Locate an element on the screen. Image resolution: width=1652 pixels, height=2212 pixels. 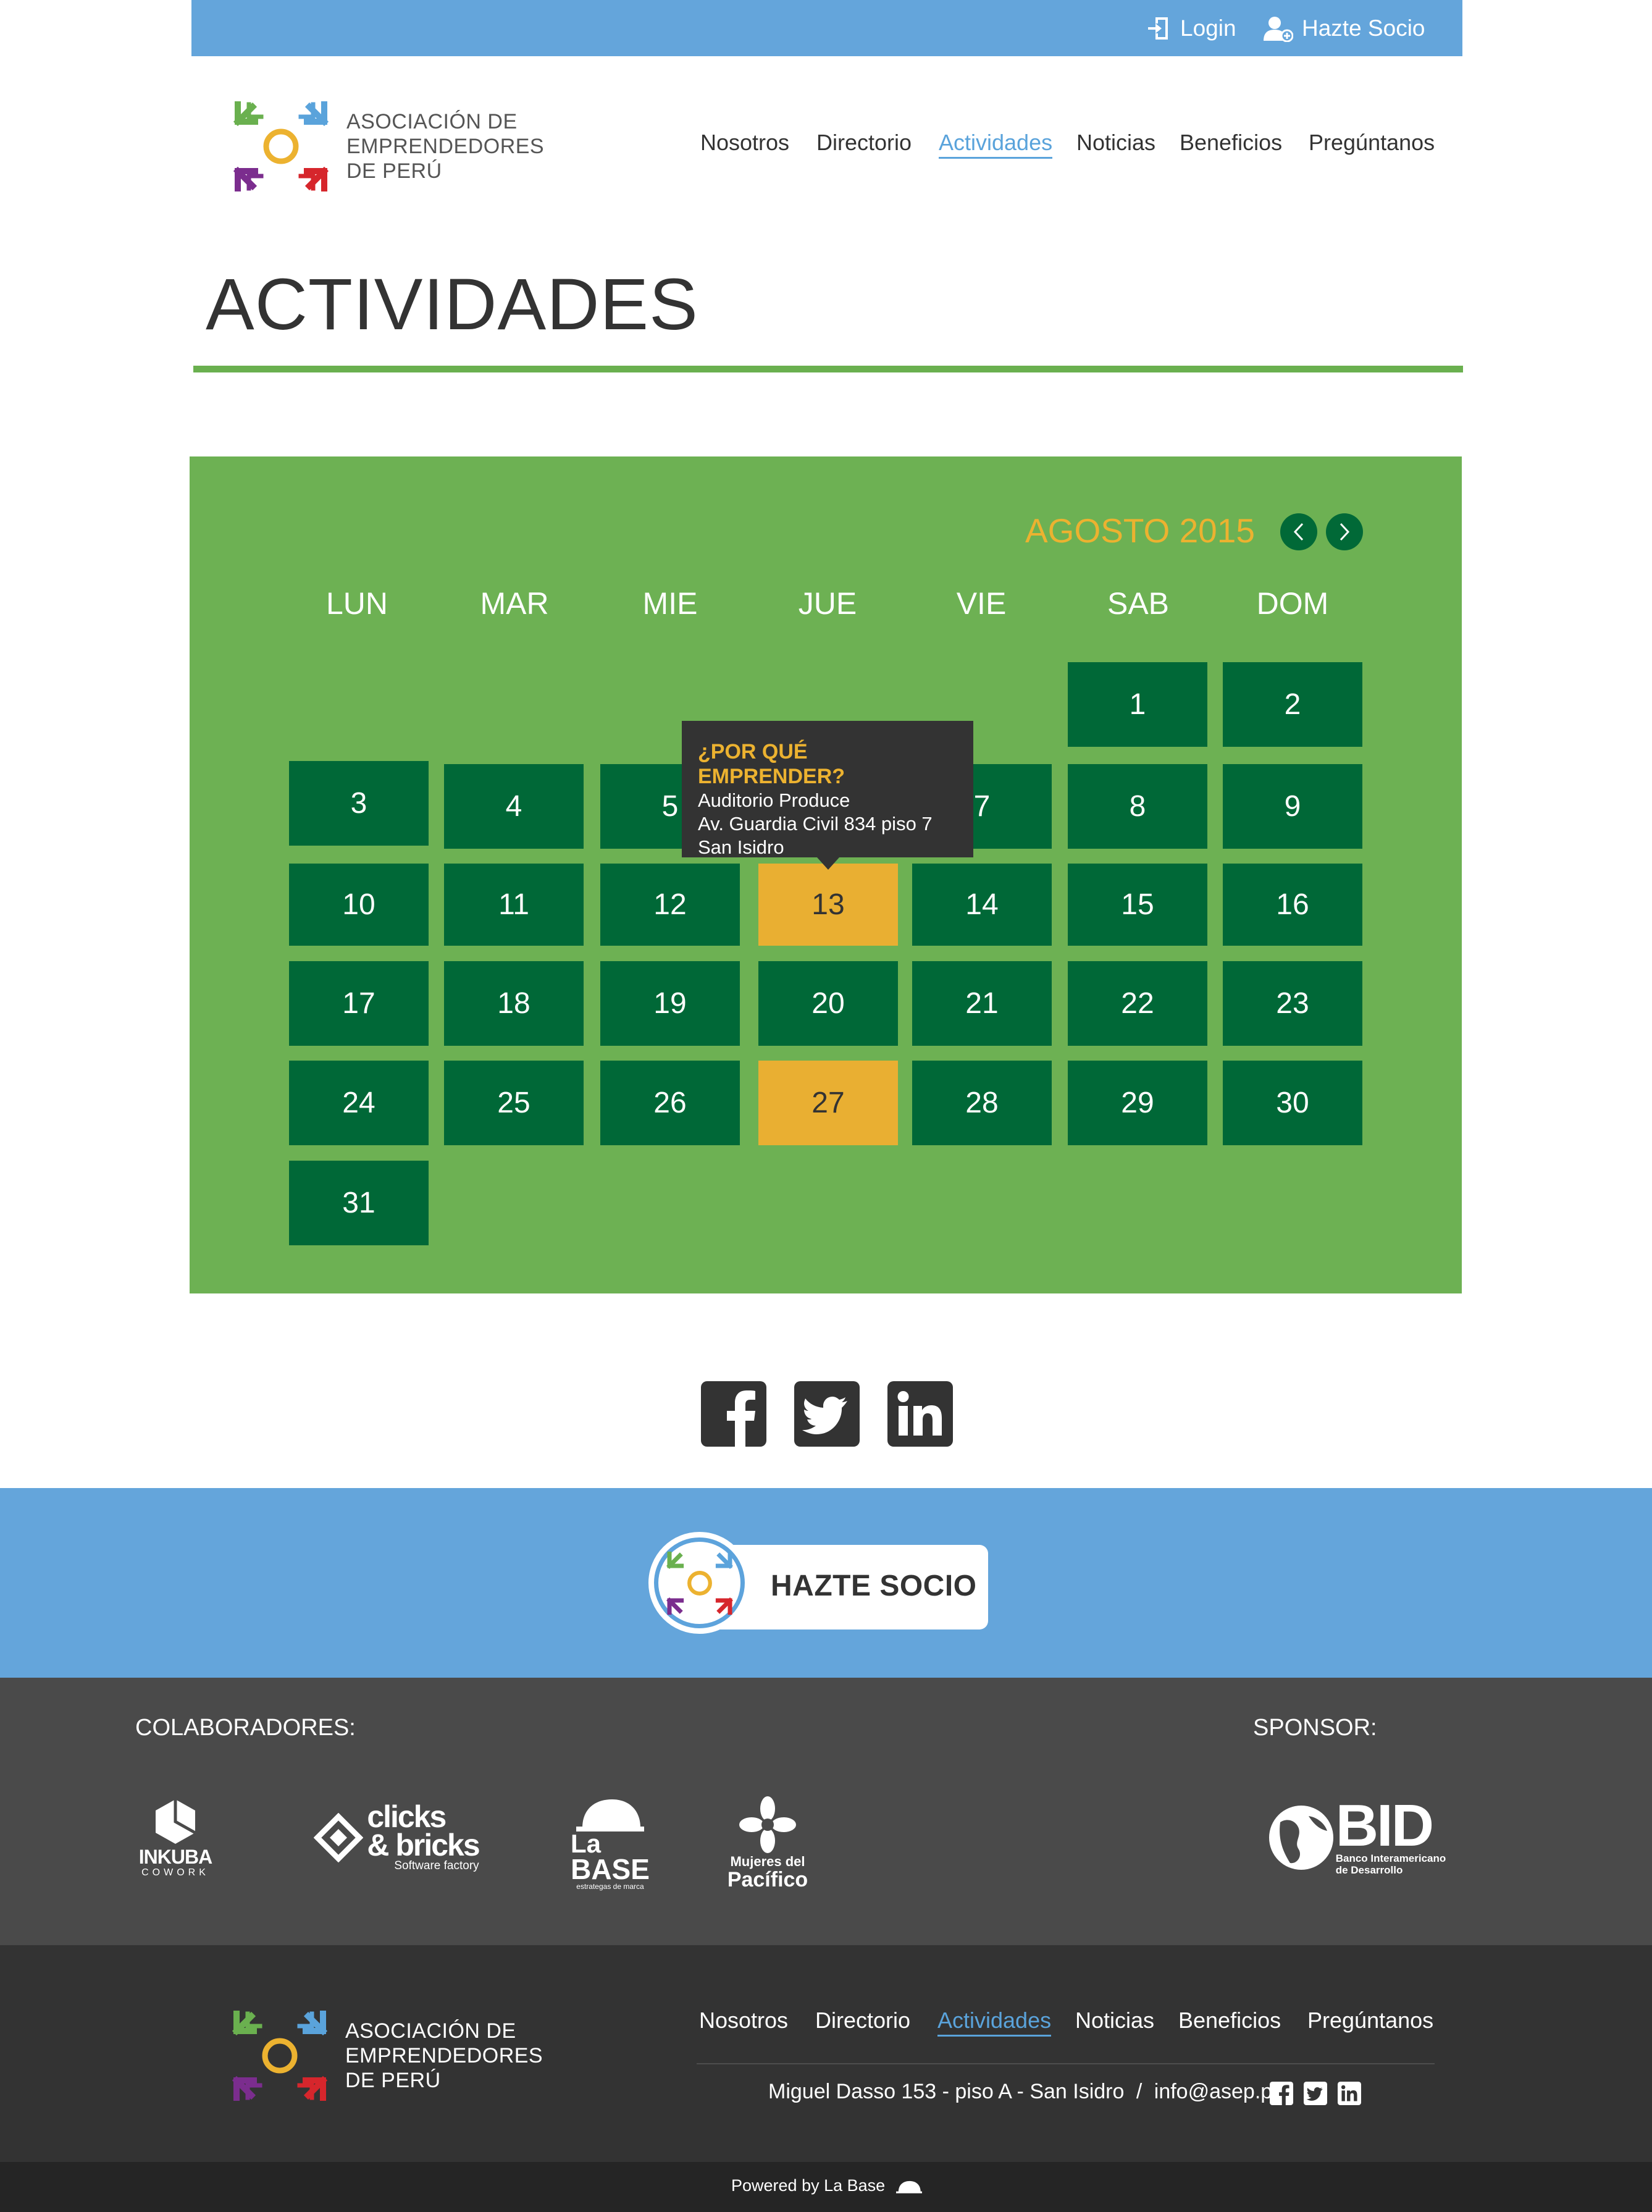
footer-nav-nosotros: Nosotros is located at coordinates (743, 2020).